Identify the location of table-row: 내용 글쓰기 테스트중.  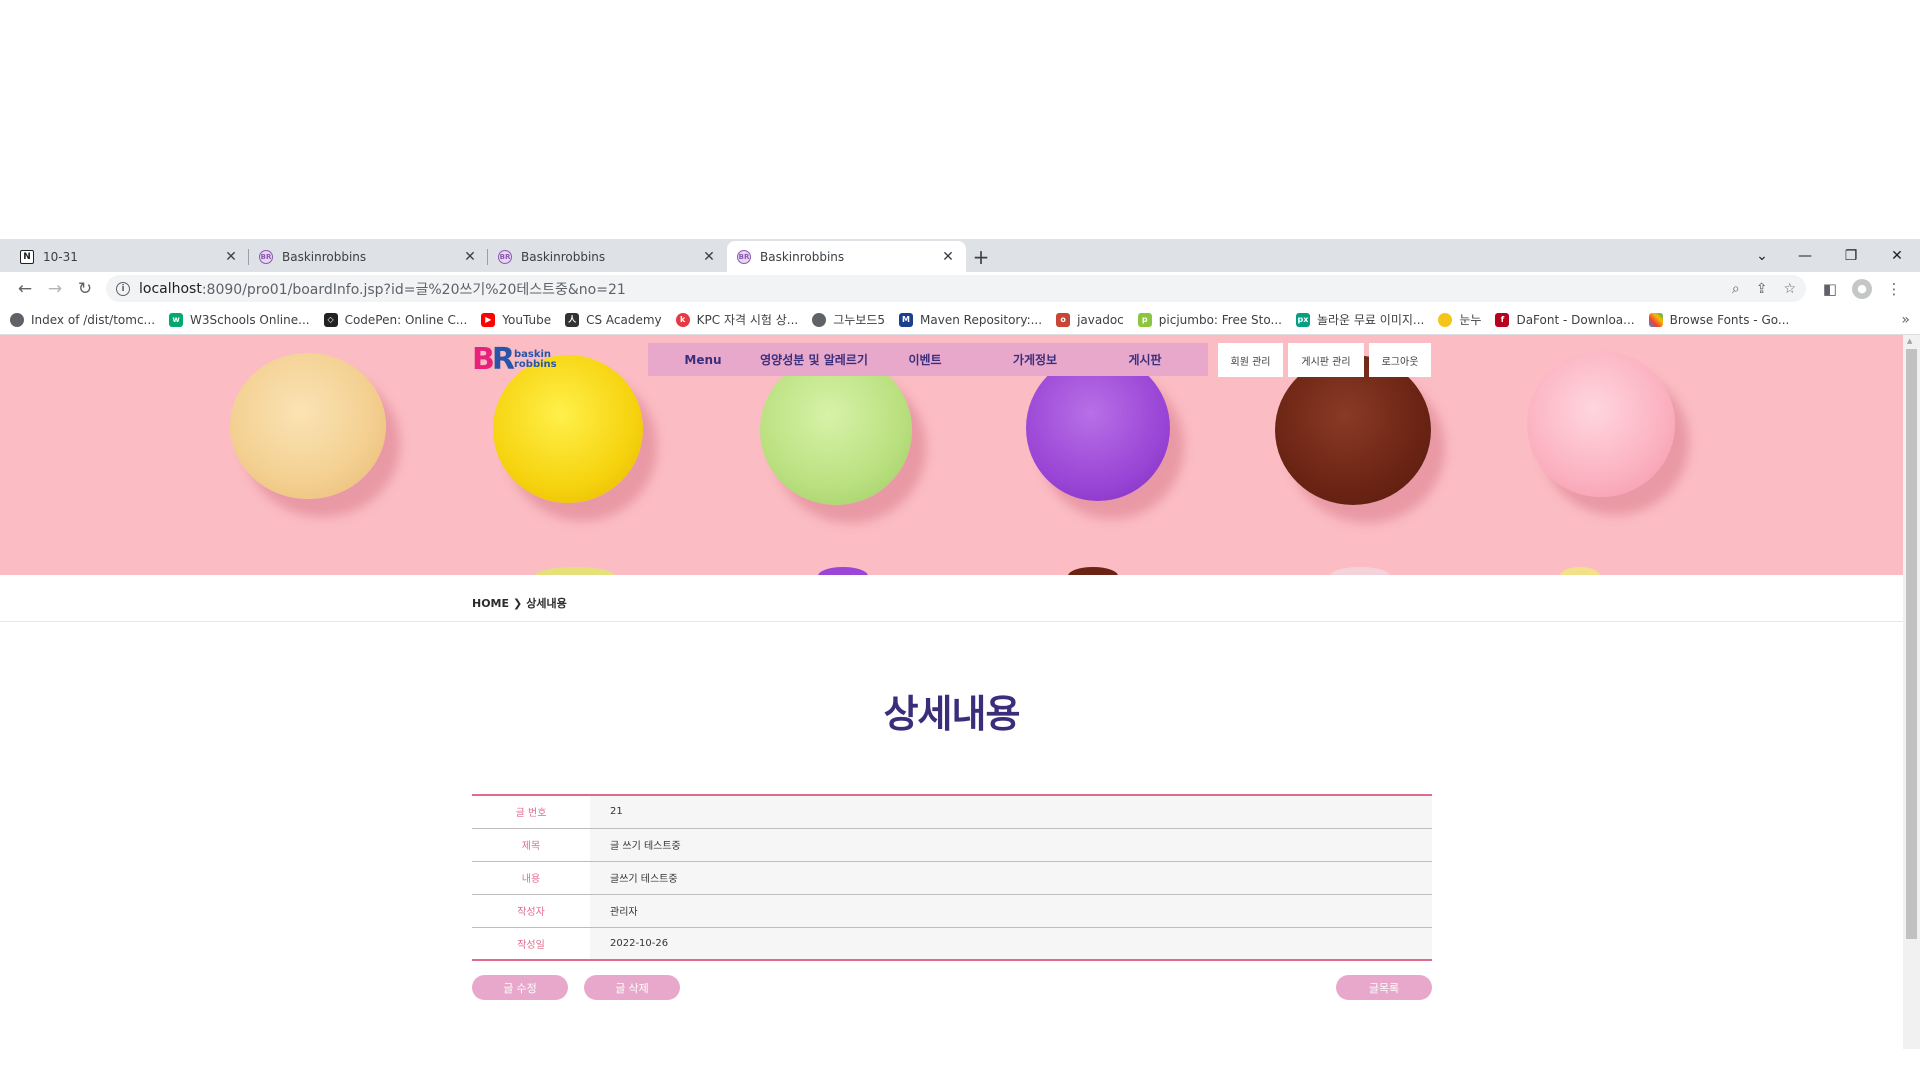
(952, 877).